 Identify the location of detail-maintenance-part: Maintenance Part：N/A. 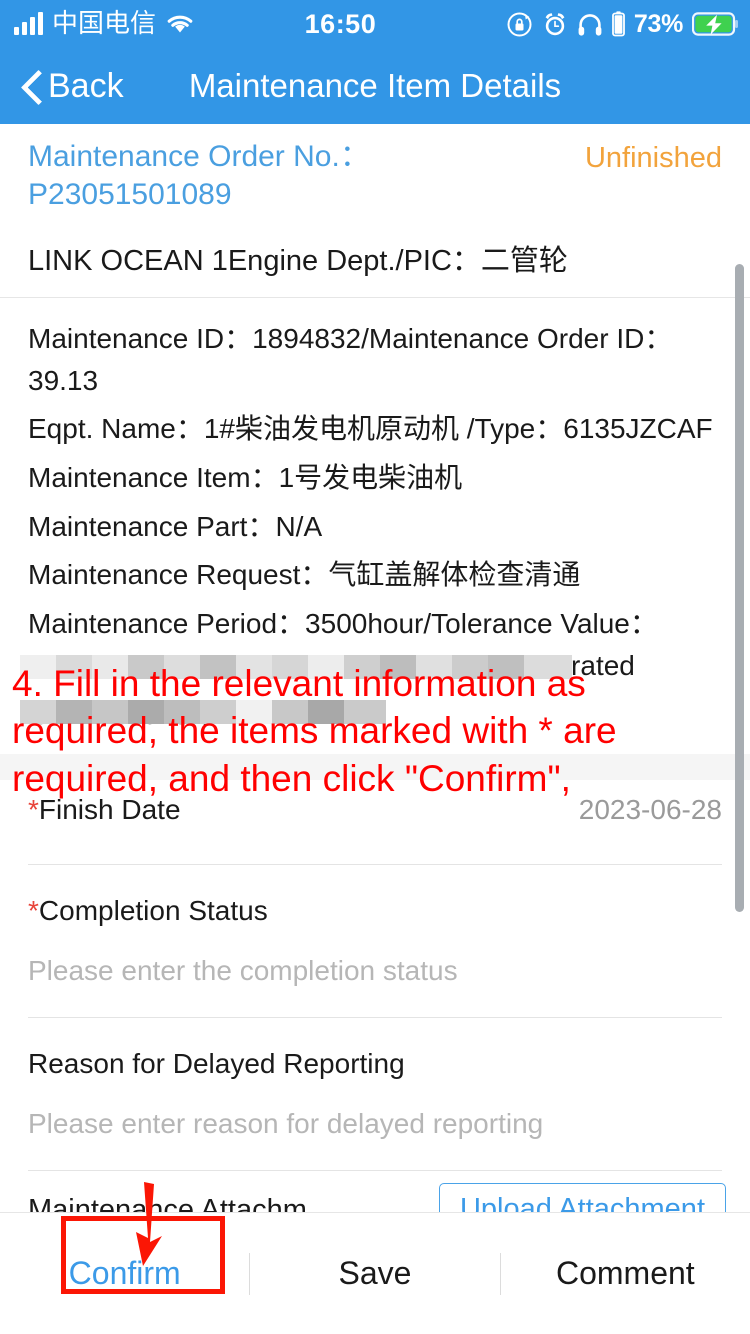
(175, 526).